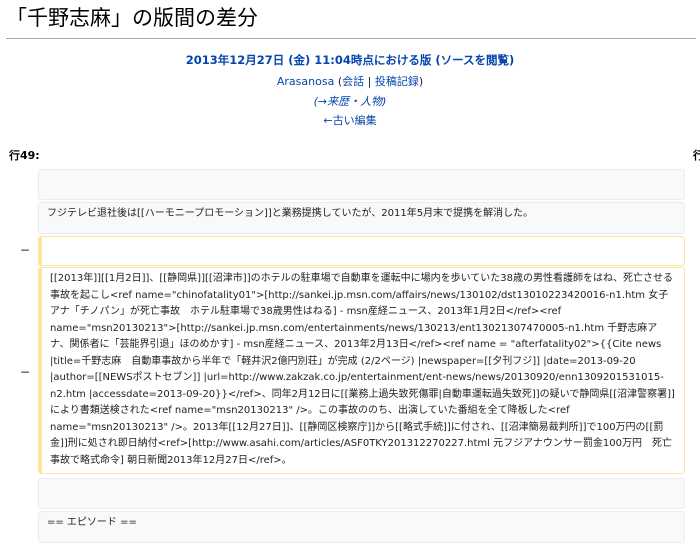 The width and height of the screenshot is (700, 546). Describe the element at coordinates (351, 20) in the screenshot. I see `page-title: 「千野志麻」の版間の差分` at that location.